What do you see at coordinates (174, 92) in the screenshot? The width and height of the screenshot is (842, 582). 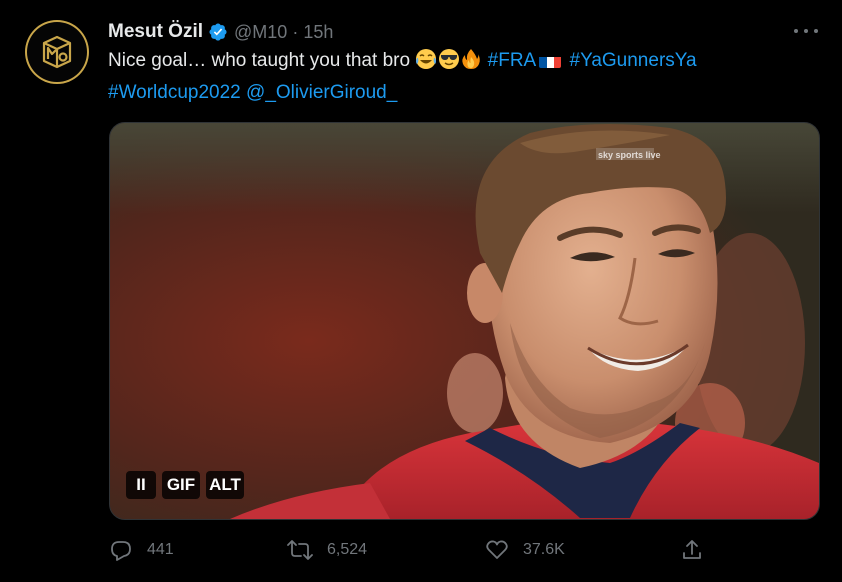 I see `hashtag-worldcup-link: #Worldcup2022` at bounding box center [174, 92].